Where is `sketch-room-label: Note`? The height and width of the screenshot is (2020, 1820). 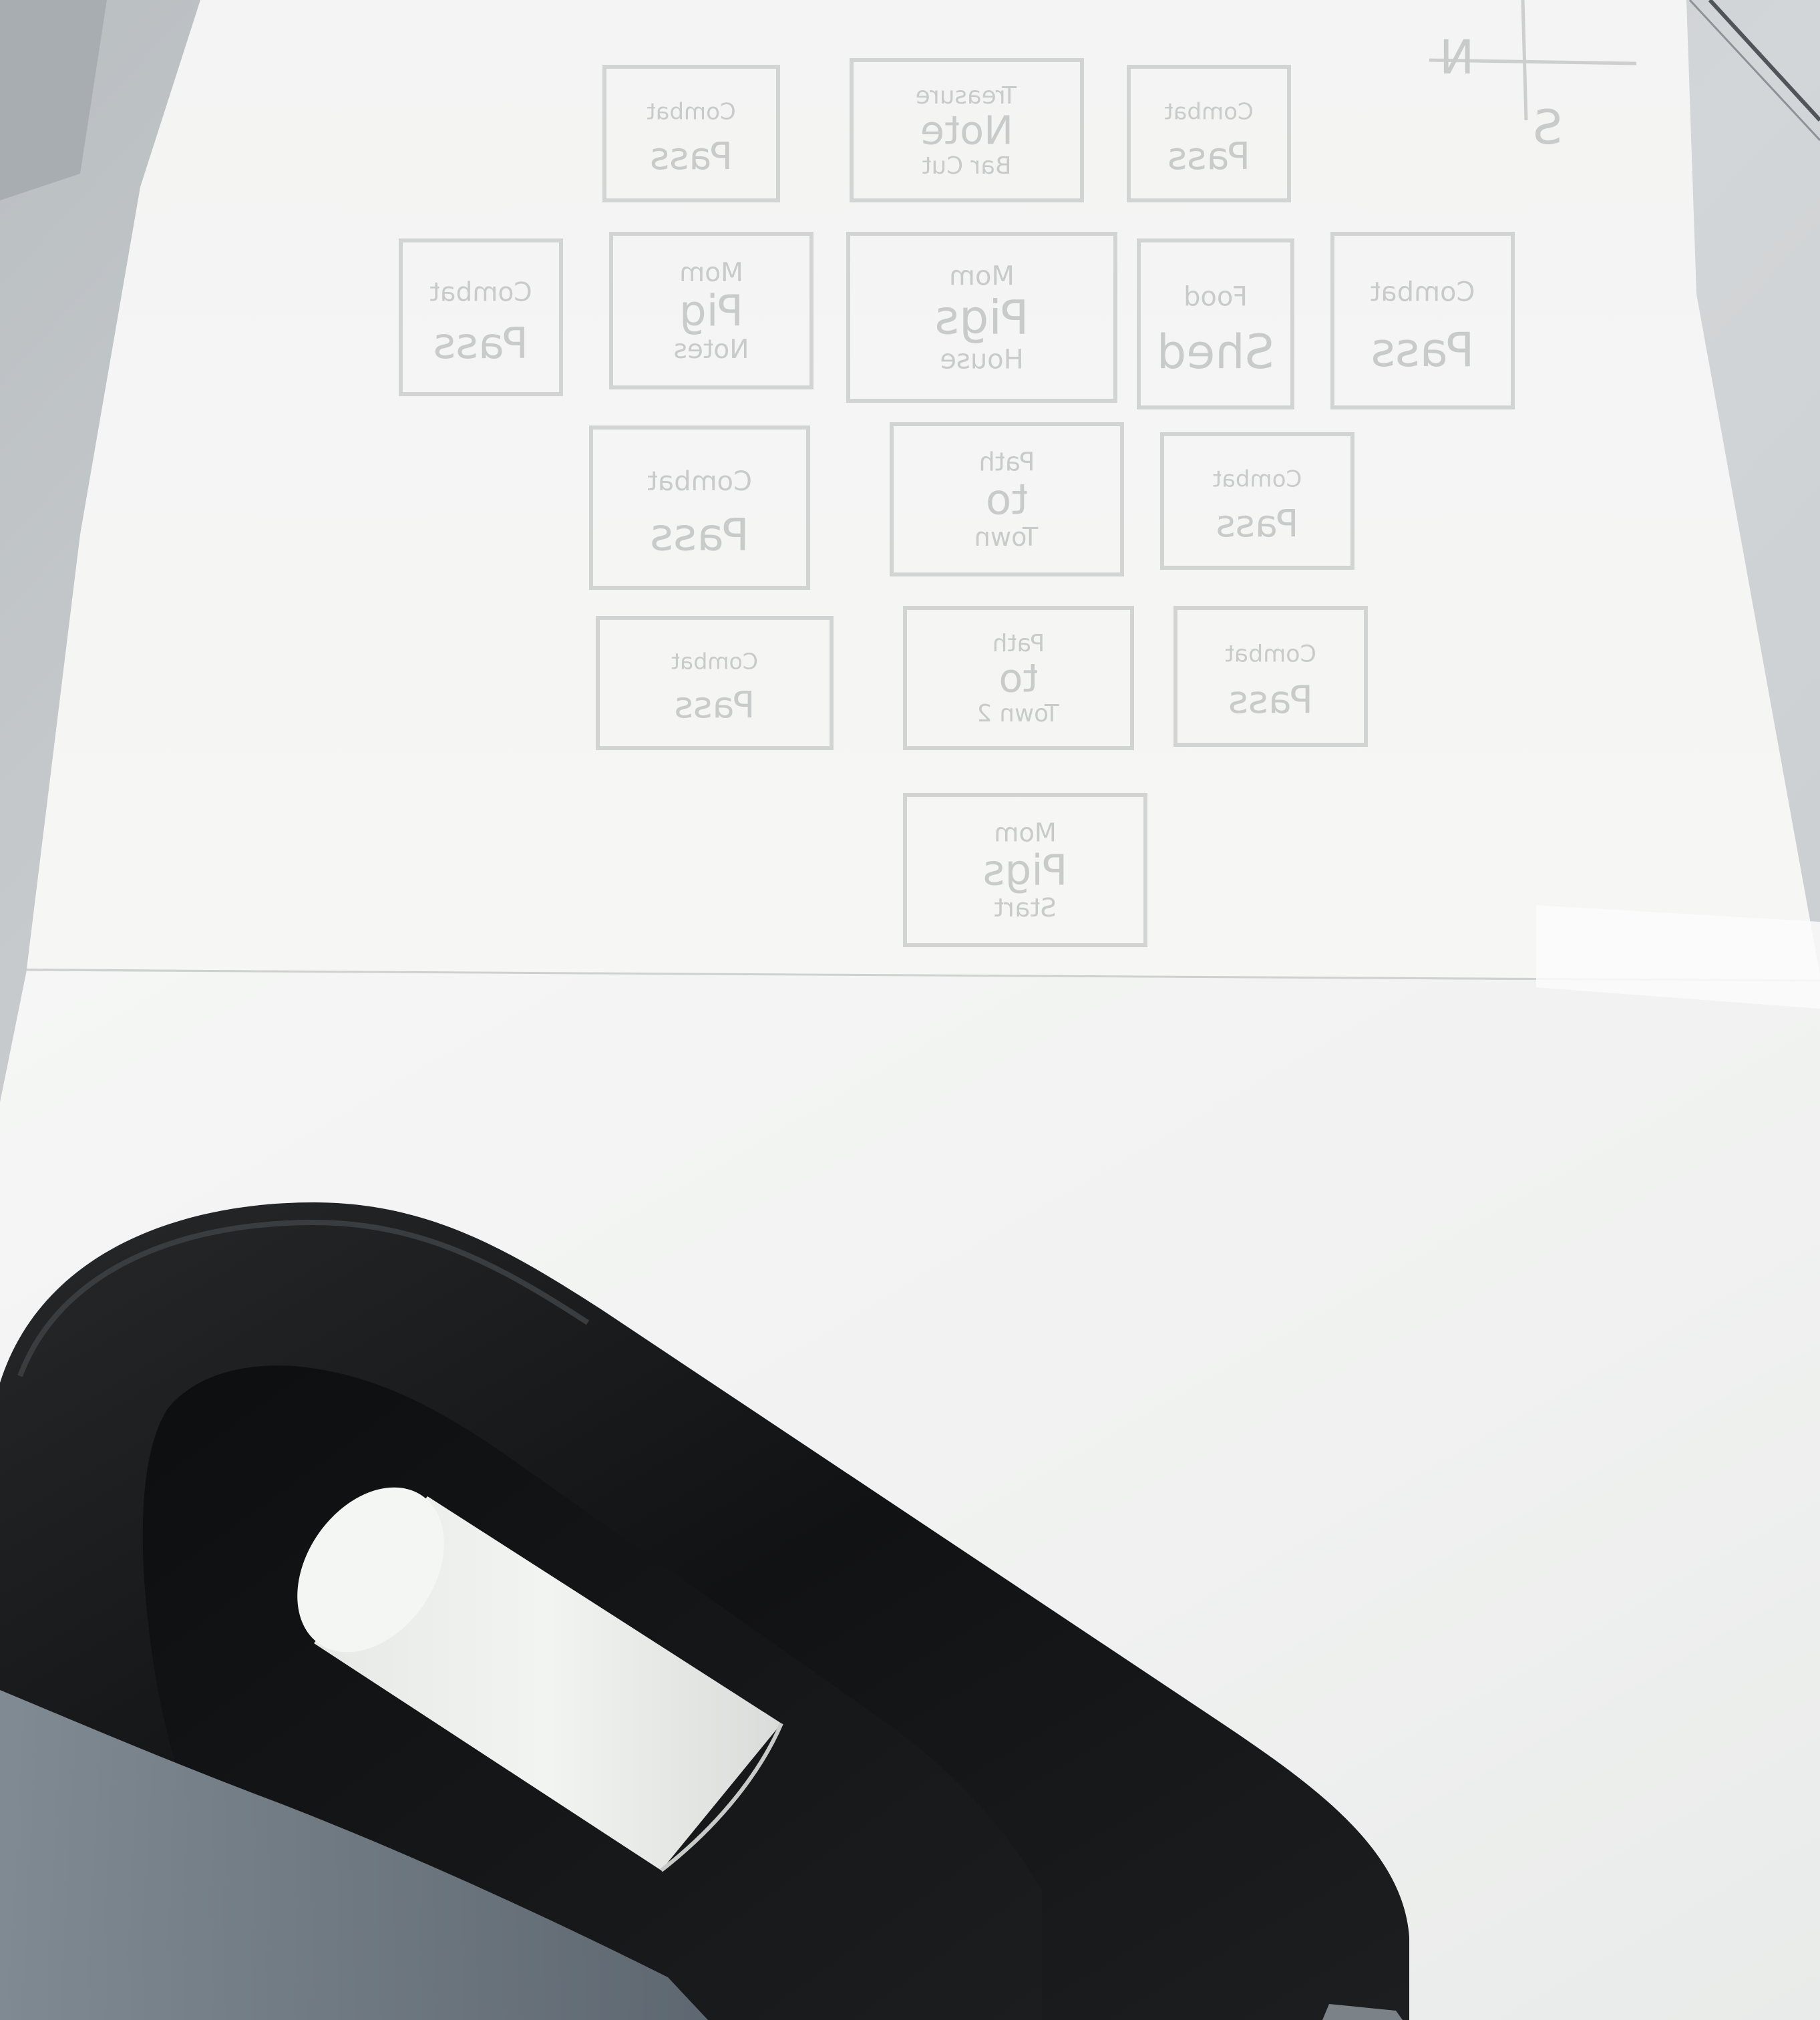
sketch-room-label: Note is located at coordinates (966, 131).